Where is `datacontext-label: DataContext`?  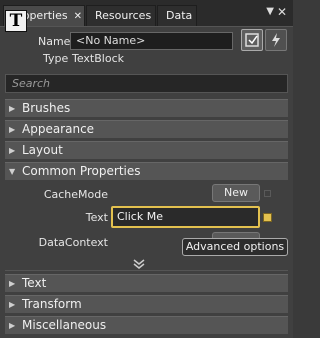 datacontext-label: DataContext is located at coordinates (73, 242).